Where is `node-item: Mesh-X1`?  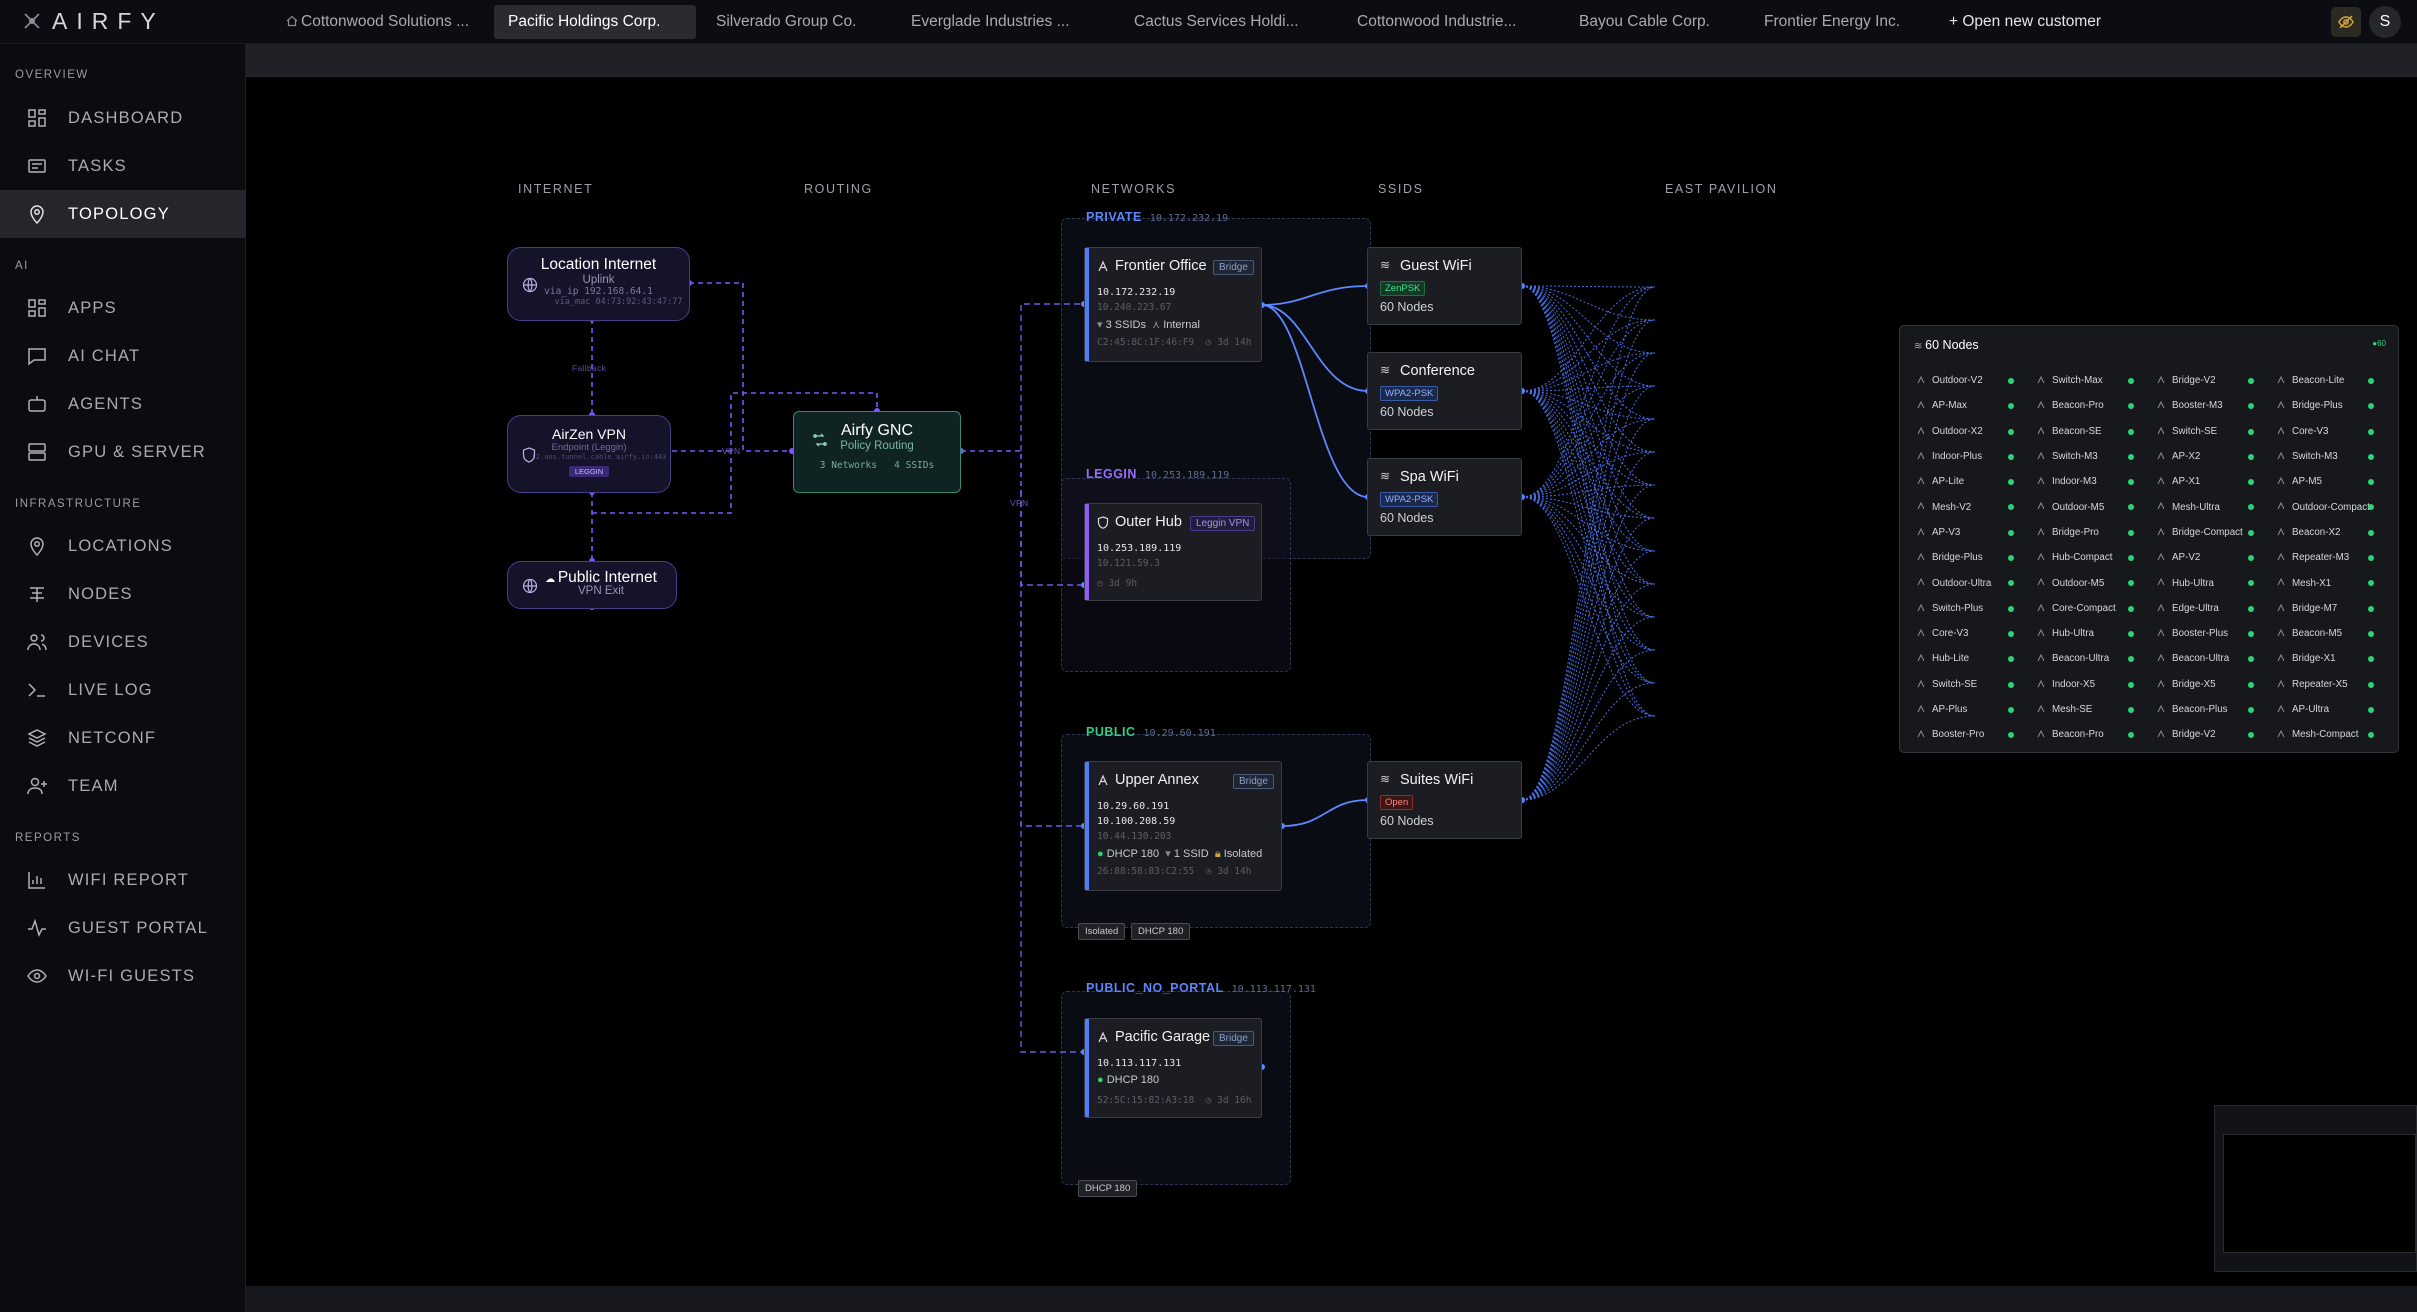 node-item: Mesh-X1 is located at coordinates (2332, 582).